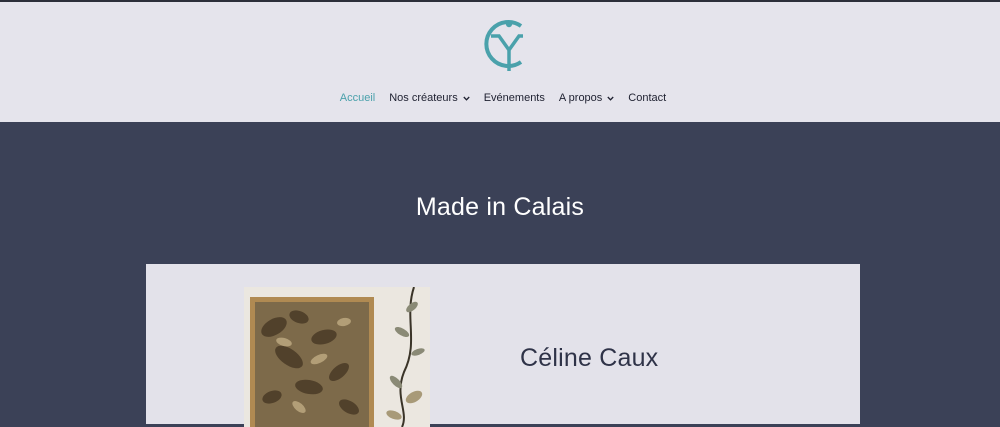 The height and width of the screenshot is (427, 1000). I want to click on nav-item-nos-createurs: Nos créateurs, so click(429, 98).